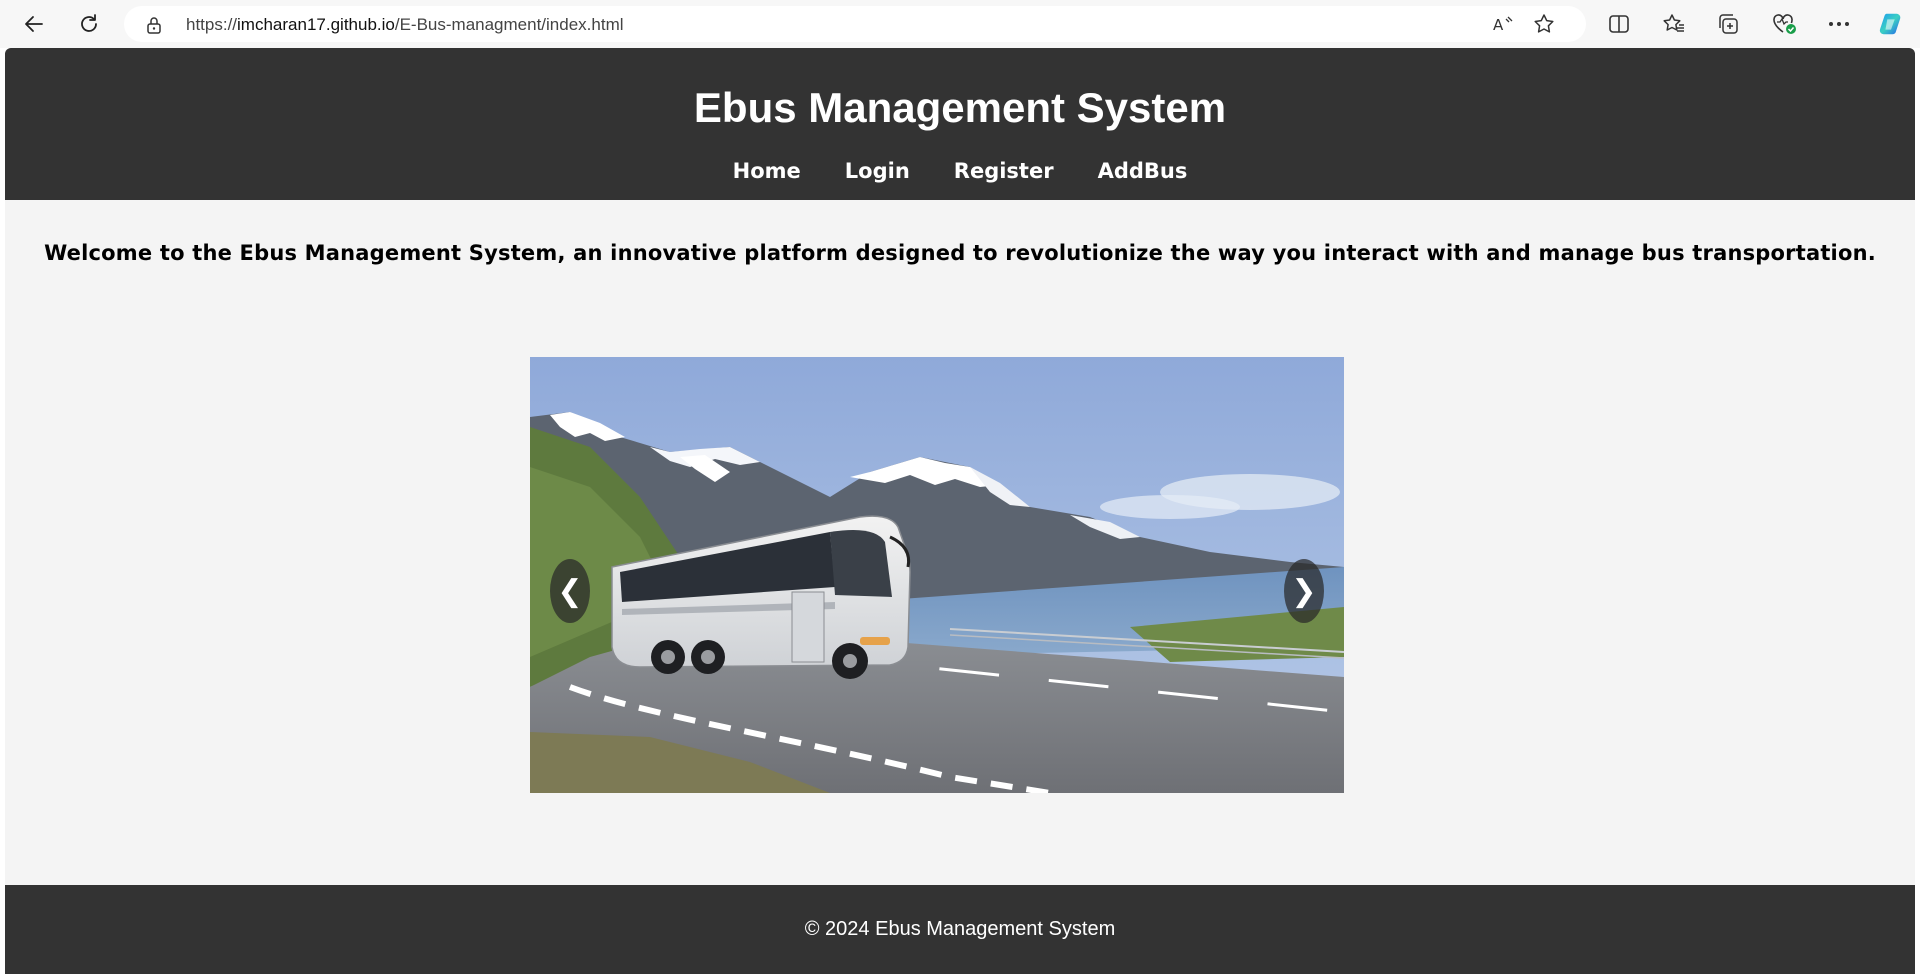  I want to click on lock-icon, so click(154, 27).